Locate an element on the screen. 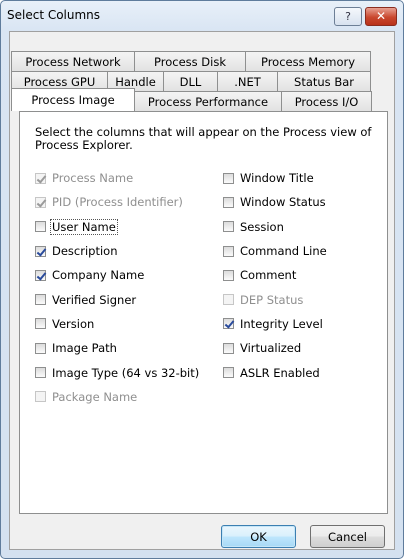 Image resolution: width=404 pixels, height=559 pixels. checkbox-label: Virtualized is located at coordinates (271, 348).